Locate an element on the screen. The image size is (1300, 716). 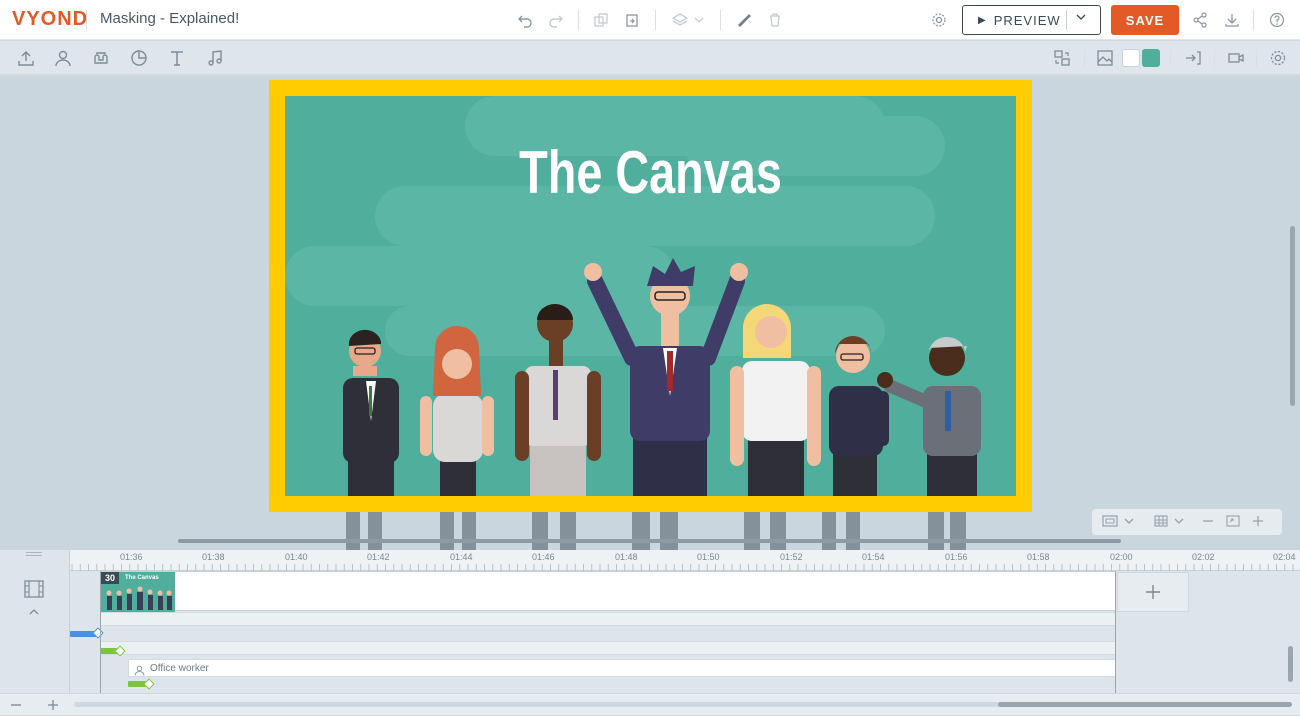
film-icon is located at coordinates (34, 591).